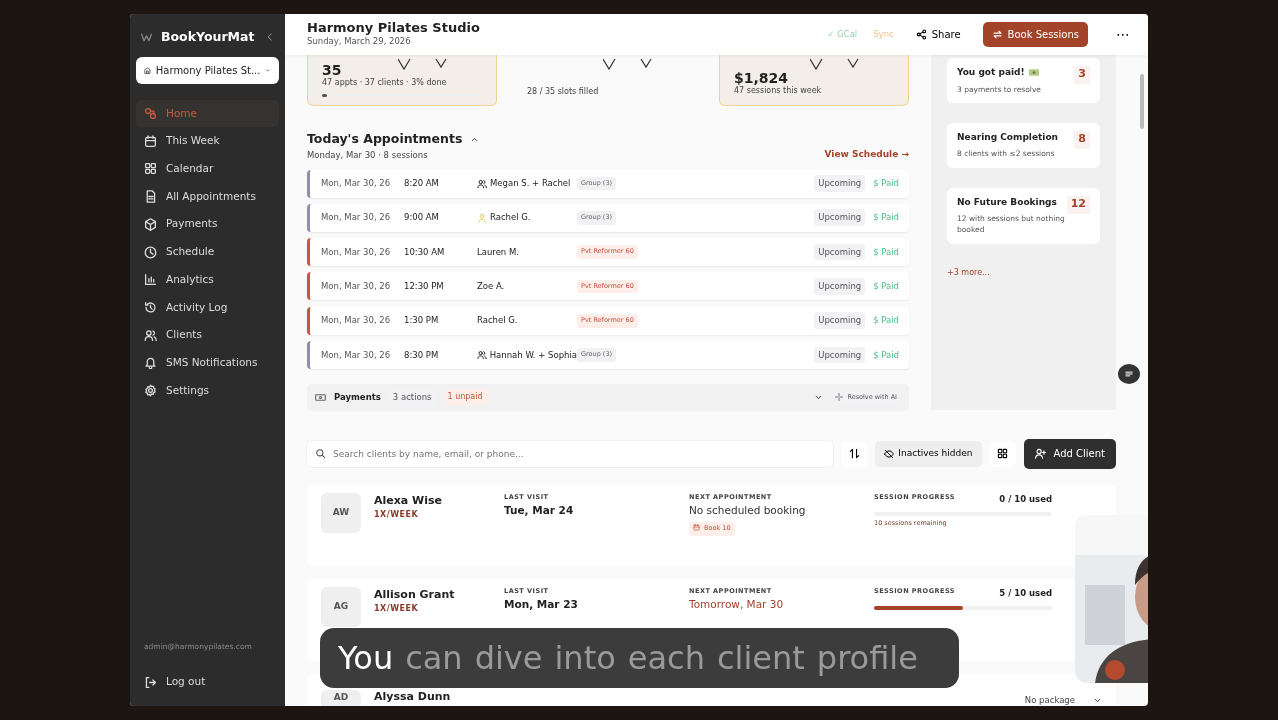 The image size is (1278, 720). Describe the element at coordinates (207, 307) in the screenshot. I see `nav-item: Activity Log` at that location.